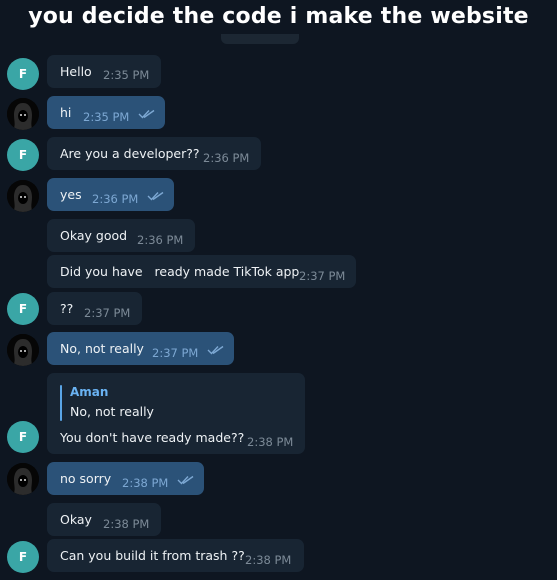 Image resolution: width=557 pixels, height=580 pixels. I want to click on message-text: hi, so click(66, 112).